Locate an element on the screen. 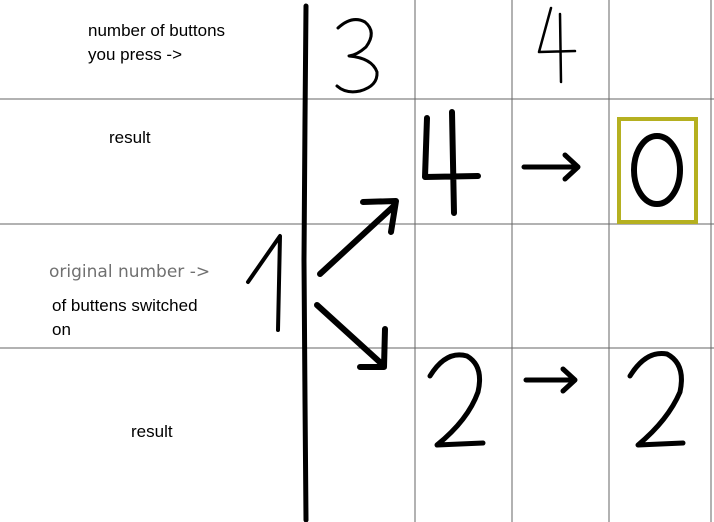 The width and height of the screenshot is (714, 522). thick-divider is located at coordinates (305, 262).